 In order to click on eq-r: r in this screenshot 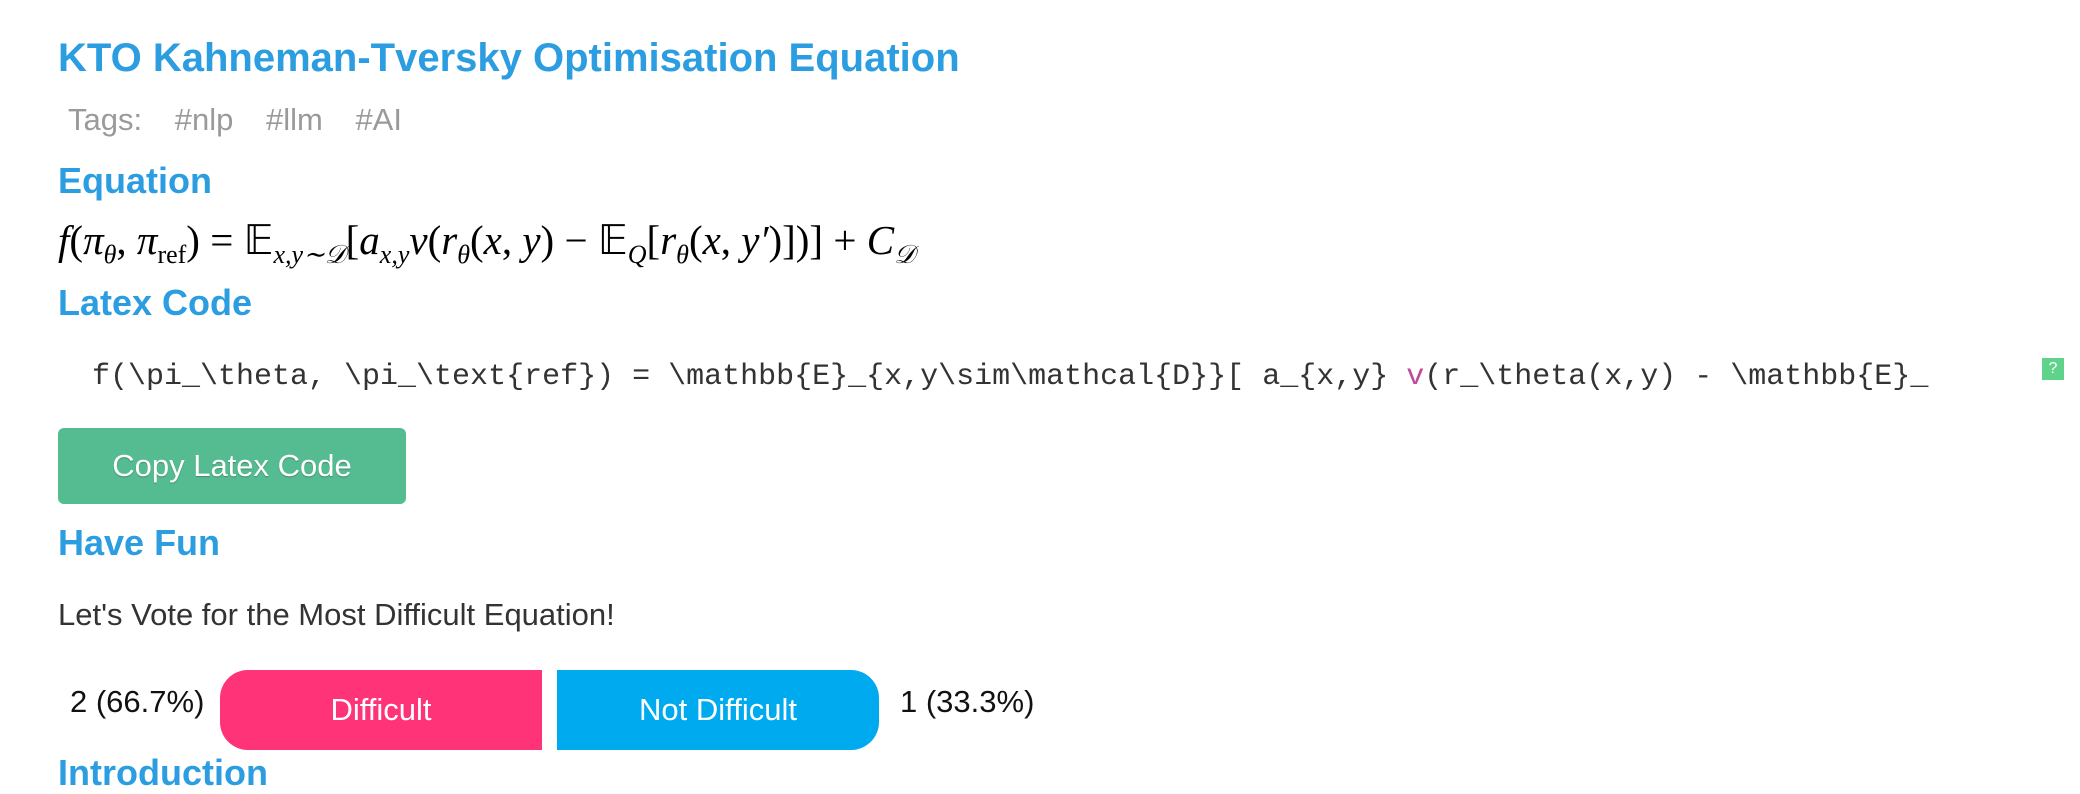, I will do `click(449, 240)`.